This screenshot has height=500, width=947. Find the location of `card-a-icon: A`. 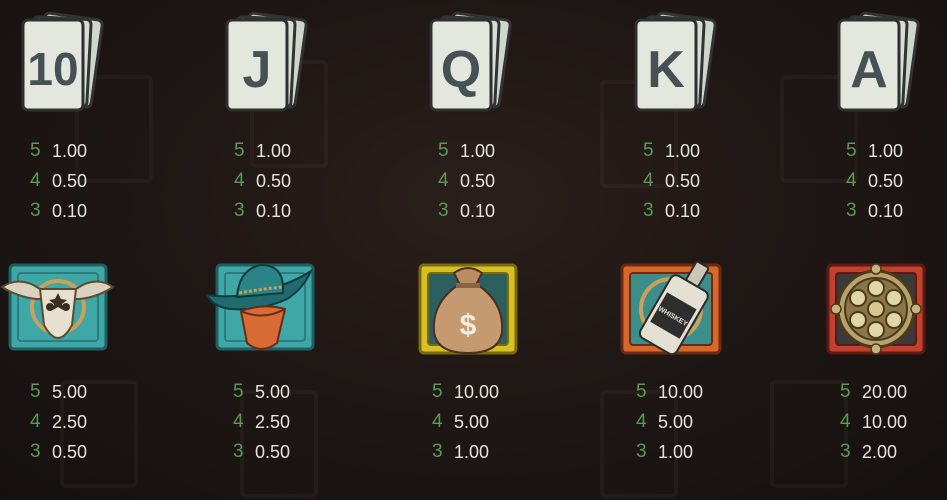

card-a-icon: A is located at coordinates (878, 67).